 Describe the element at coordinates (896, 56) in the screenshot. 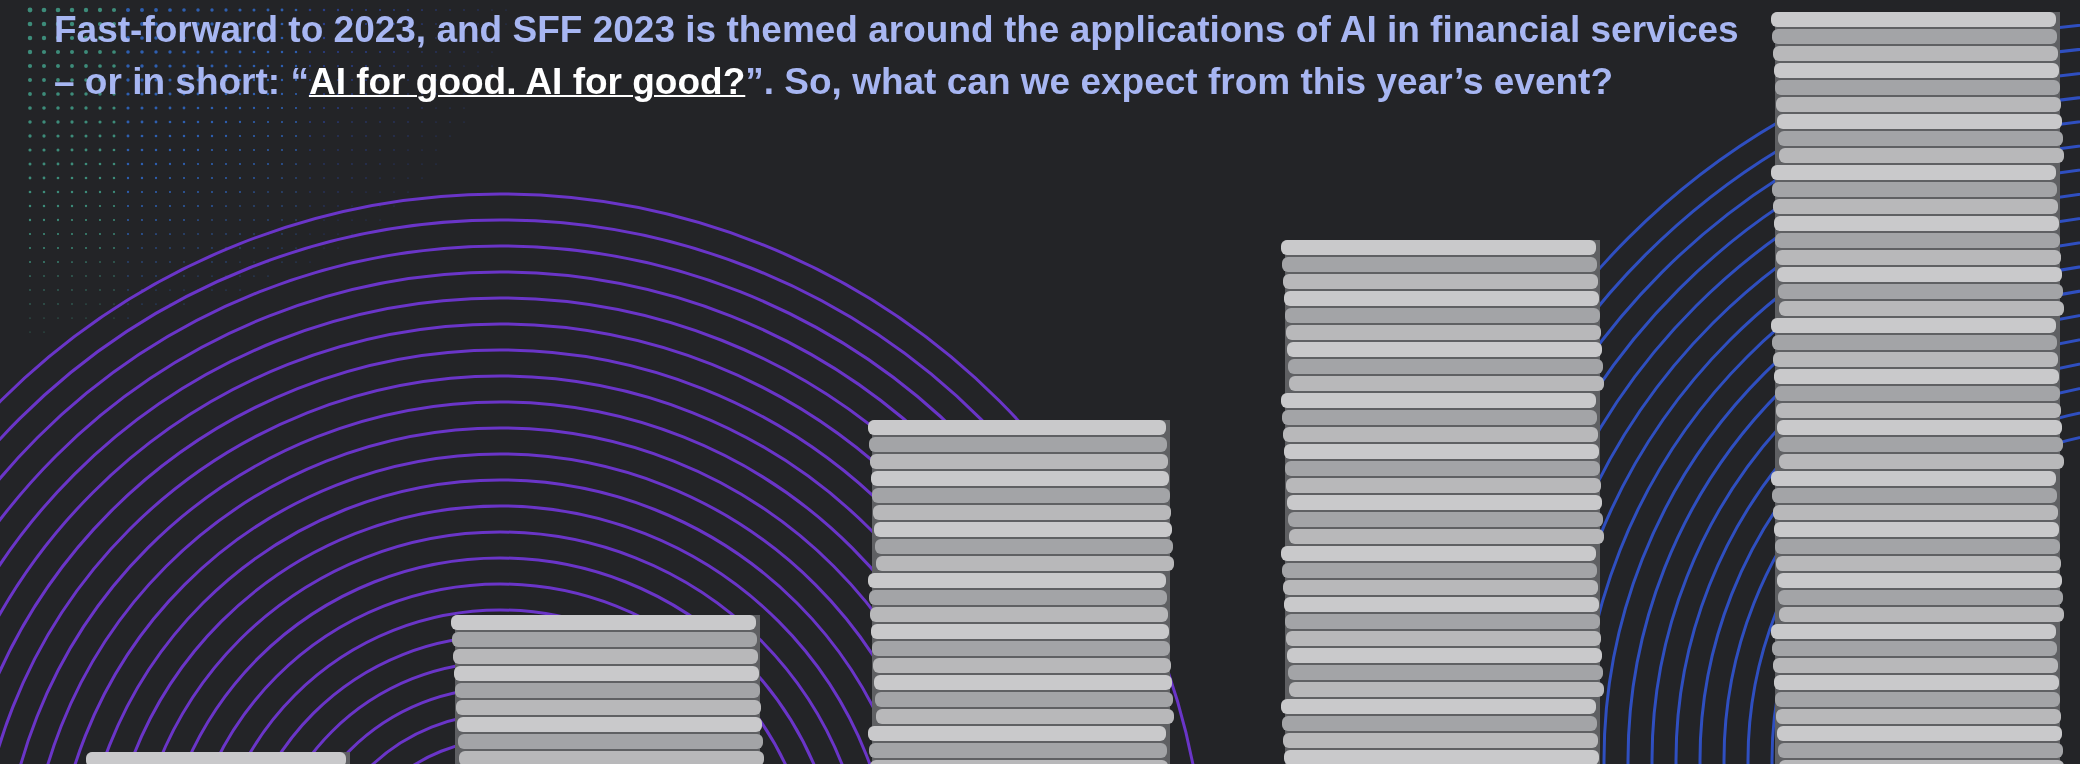

I see `article-paragraph: Fast-forward to 2023, and SFF 2023 is themed around the applications of AI in financial services – or in short: “AI for good. AI for good?”. So, what can we expect from this year’s event?` at that location.